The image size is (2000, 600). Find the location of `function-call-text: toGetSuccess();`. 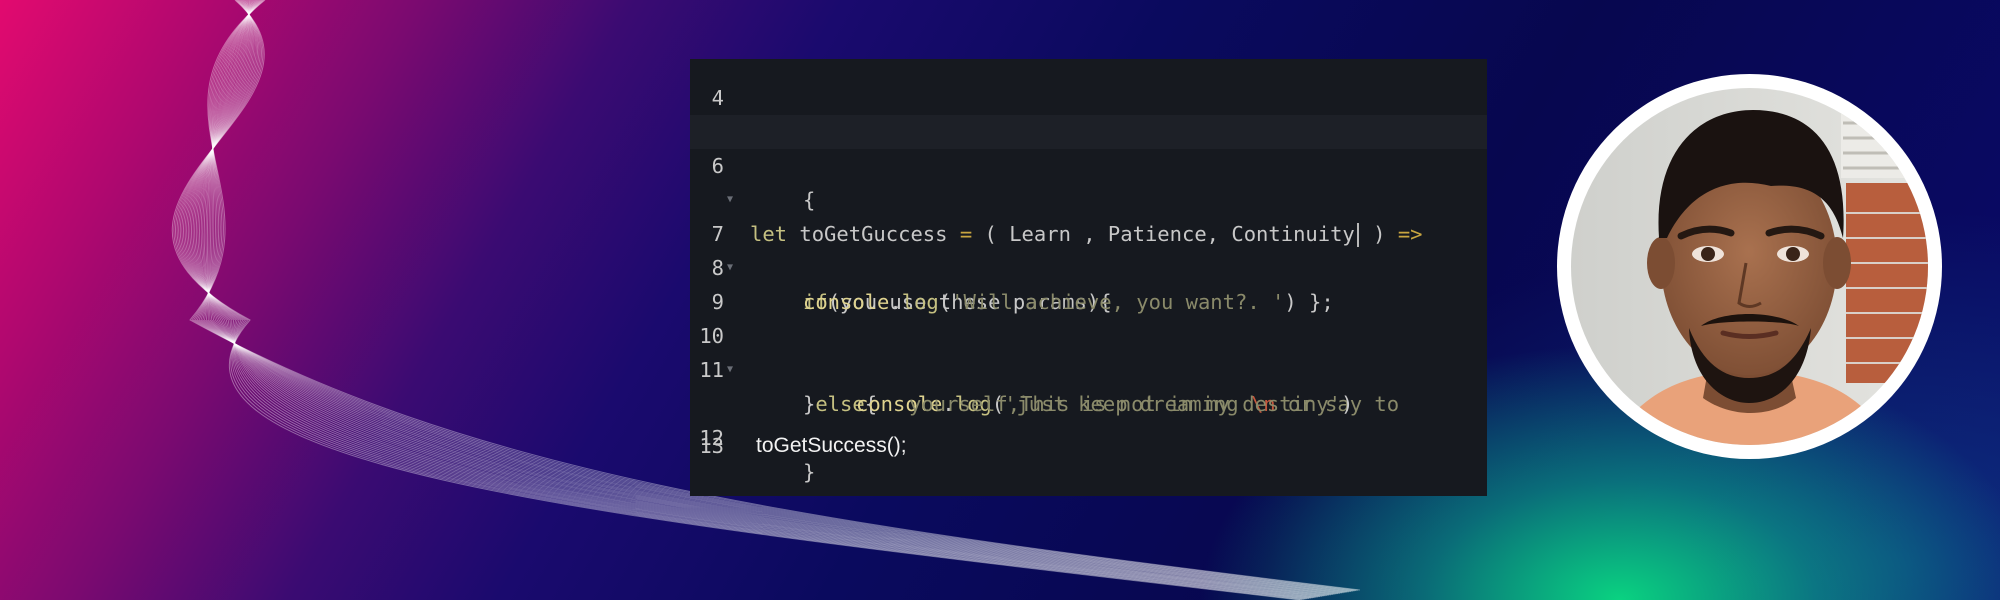

function-call-text: toGetSuccess(); is located at coordinates (831, 445).